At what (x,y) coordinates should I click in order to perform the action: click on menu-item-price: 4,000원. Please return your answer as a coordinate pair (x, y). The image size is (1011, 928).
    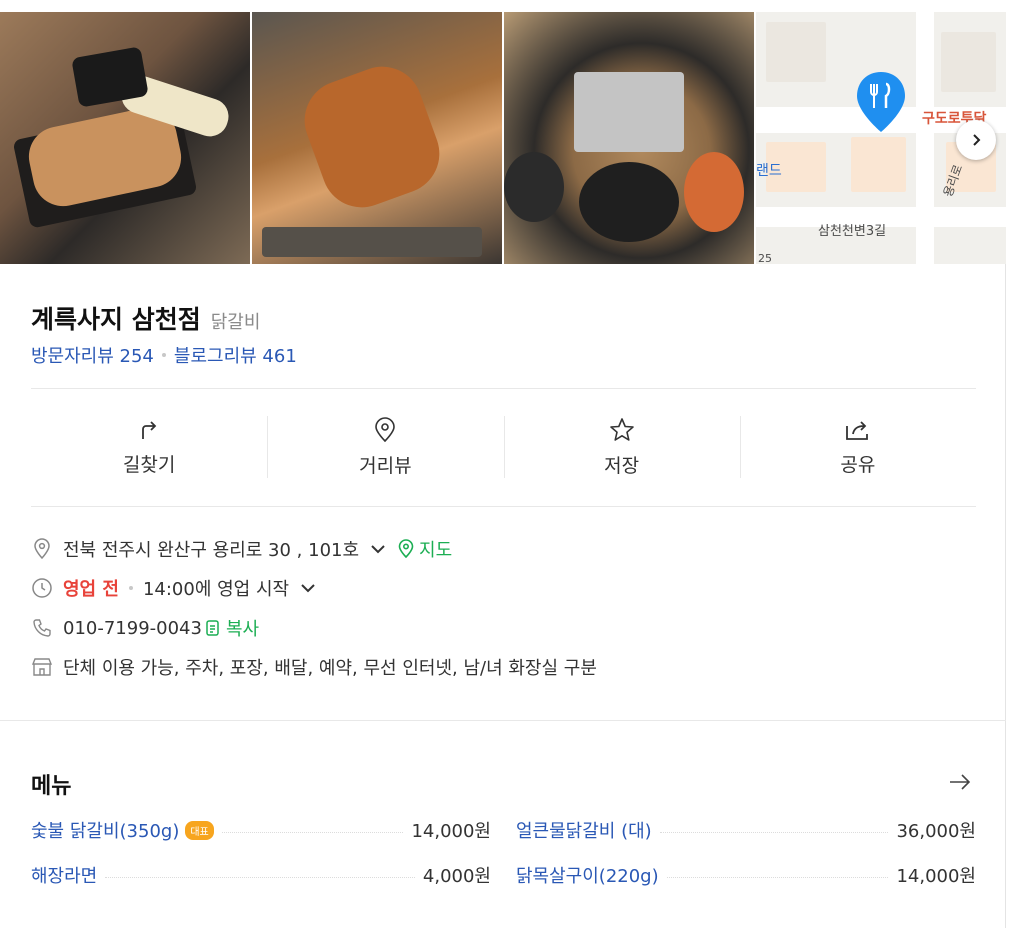
    Looking at the image, I should click on (456, 876).